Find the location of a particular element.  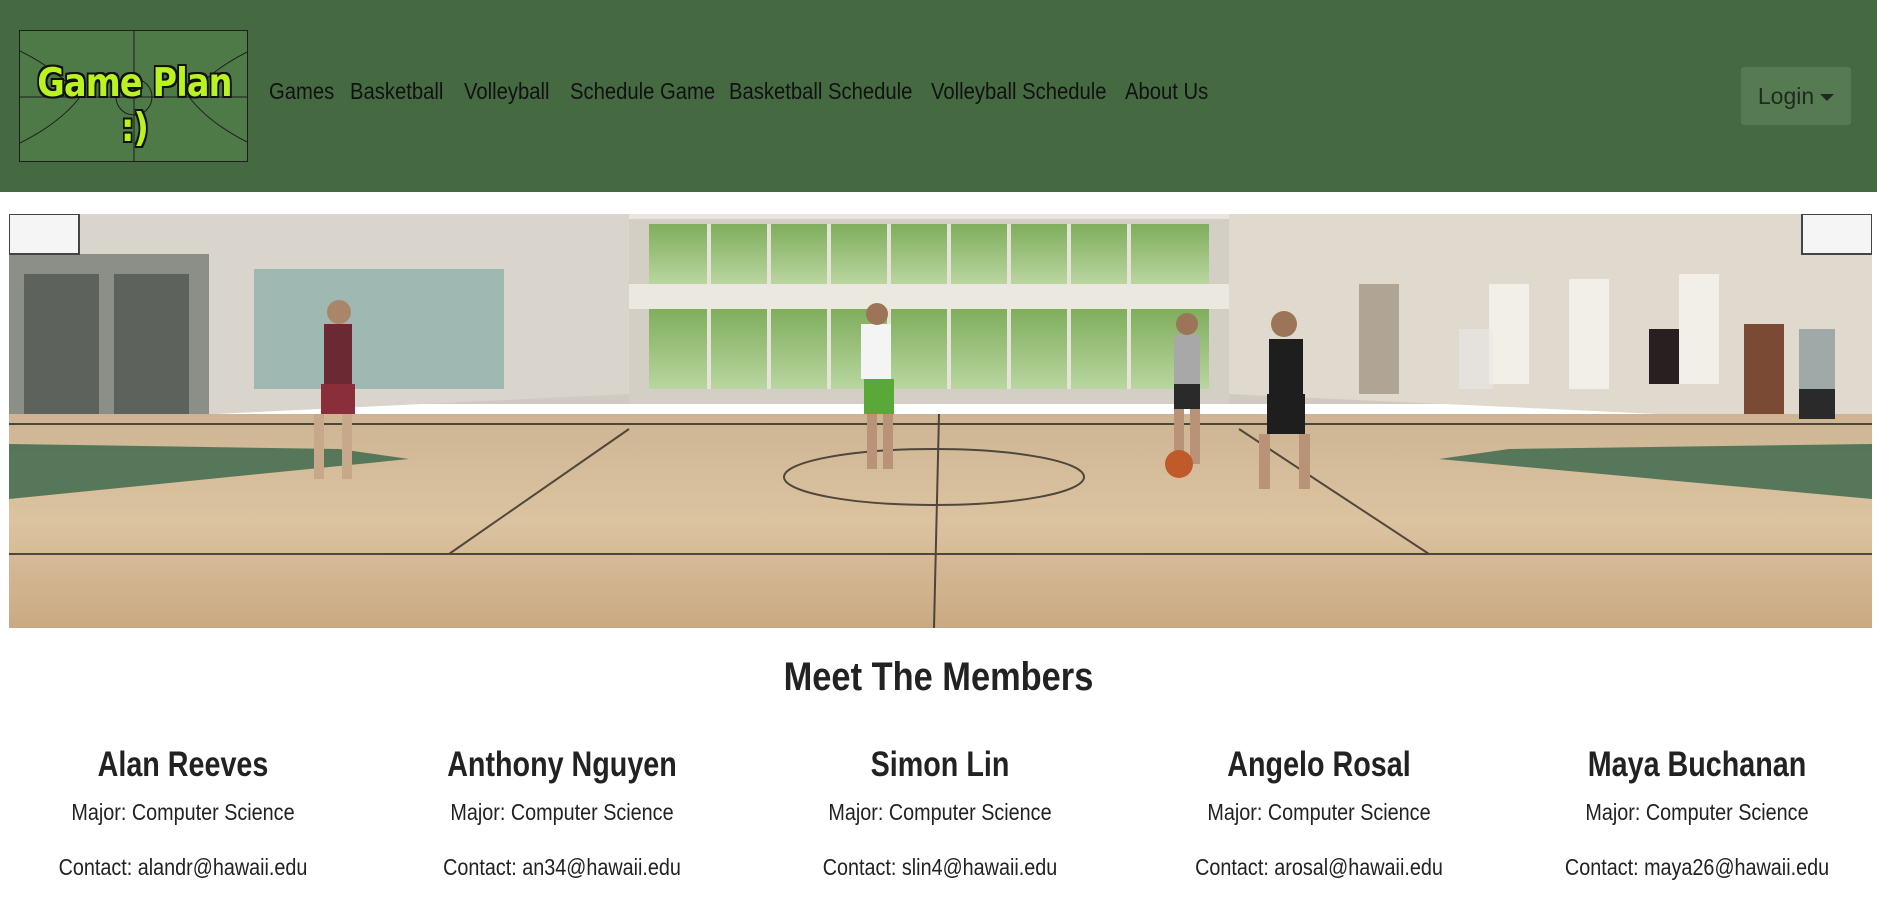

member-name: Maya Buchanan is located at coordinates (1697, 764).